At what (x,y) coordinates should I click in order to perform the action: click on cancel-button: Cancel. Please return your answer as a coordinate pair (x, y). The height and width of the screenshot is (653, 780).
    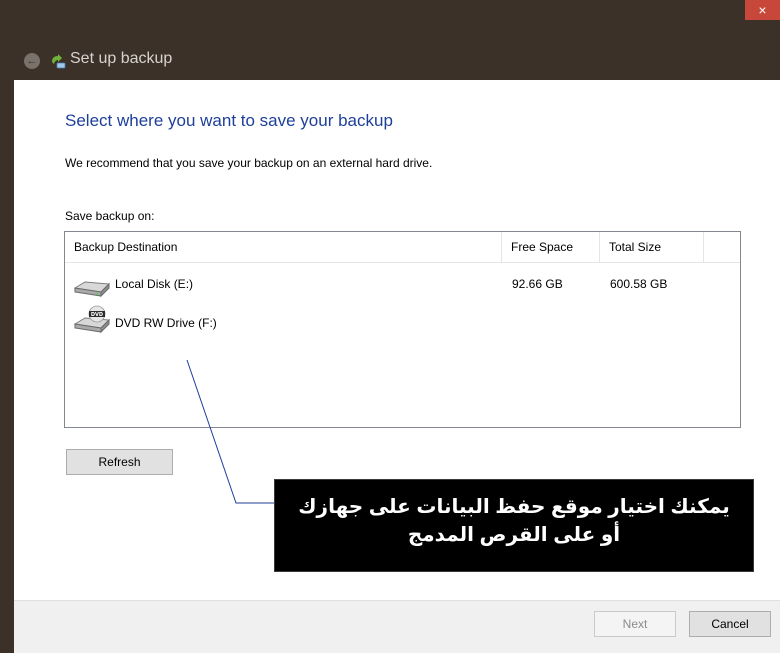
    Looking at the image, I should click on (730, 624).